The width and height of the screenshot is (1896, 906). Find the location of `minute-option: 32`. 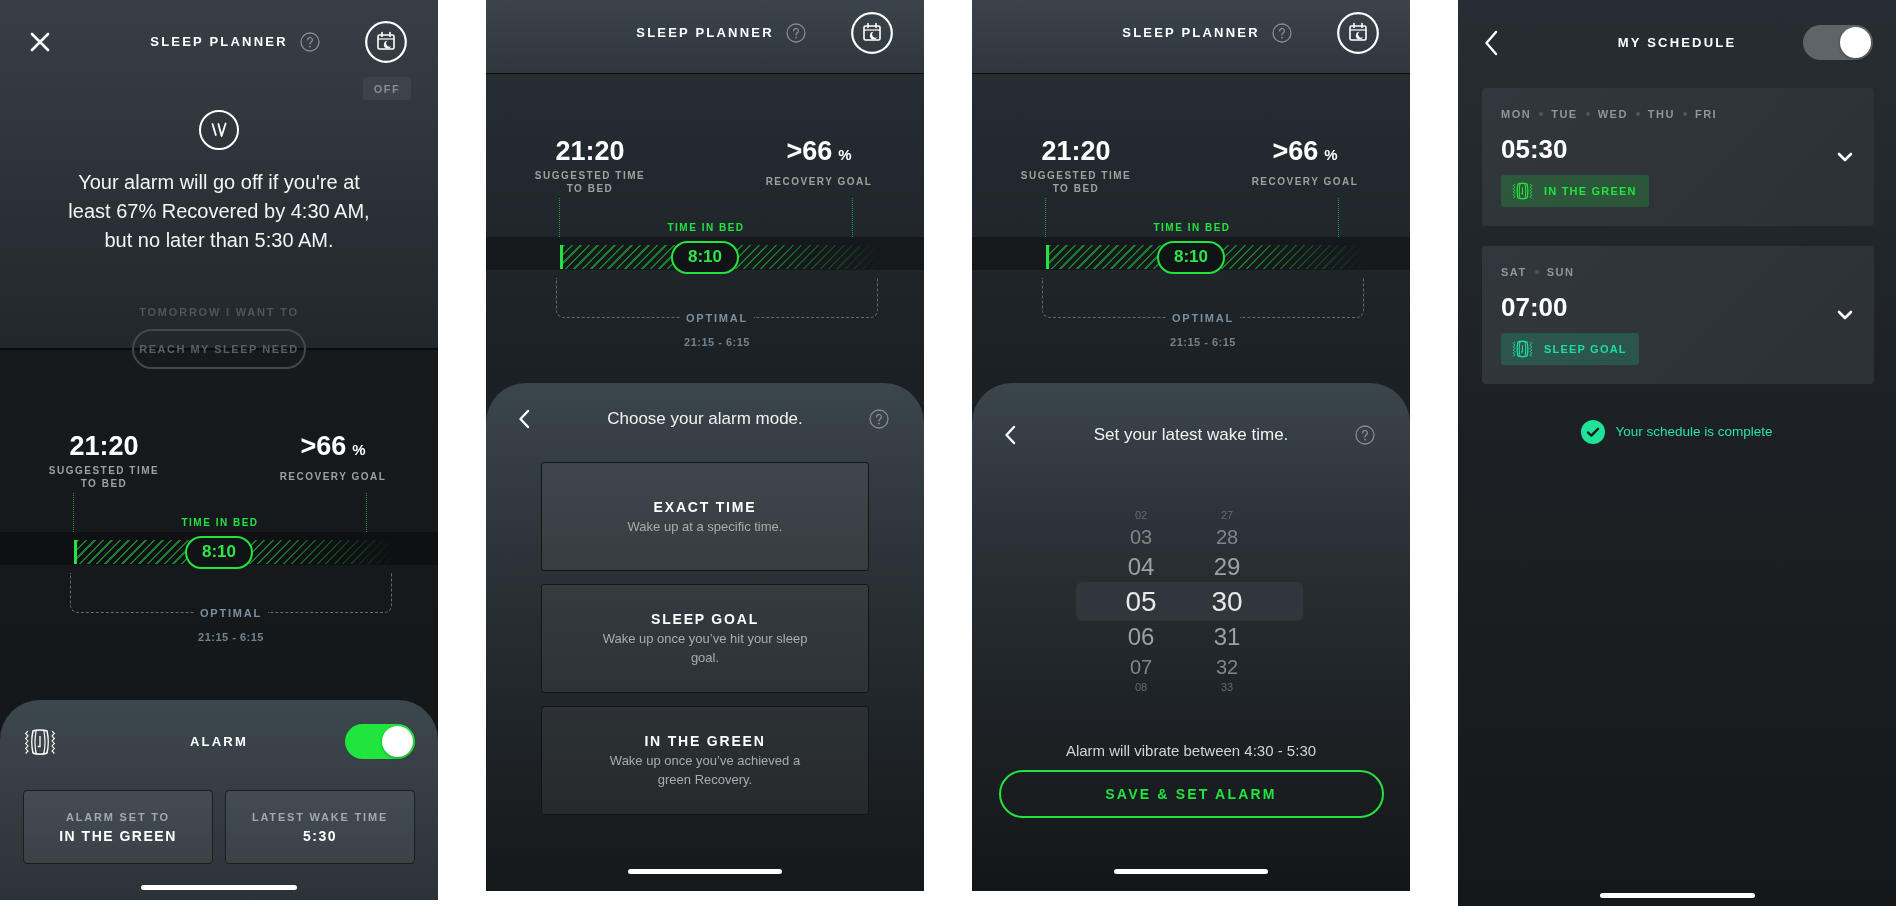

minute-option: 32 is located at coordinates (1227, 666).